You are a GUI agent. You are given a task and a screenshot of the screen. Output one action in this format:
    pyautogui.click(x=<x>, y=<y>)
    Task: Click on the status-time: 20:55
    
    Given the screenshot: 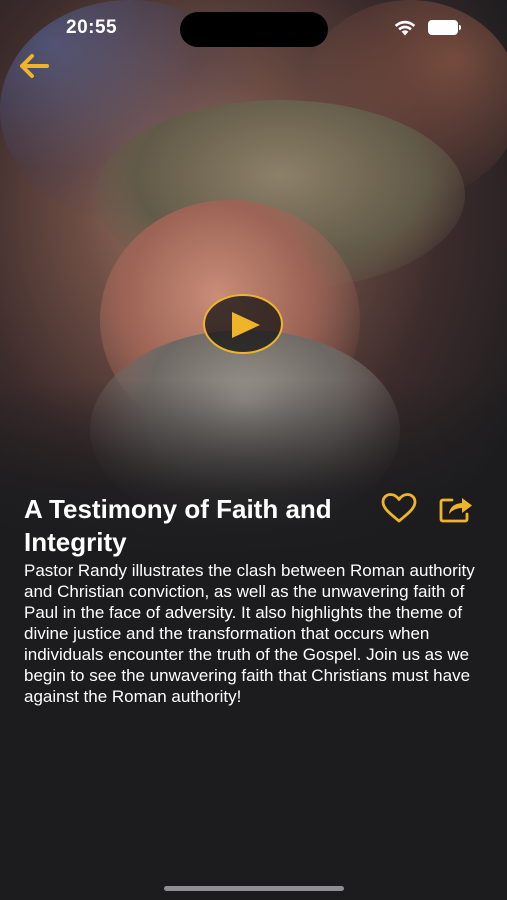 What is the action you would take?
    pyautogui.click(x=92, y=27)
    